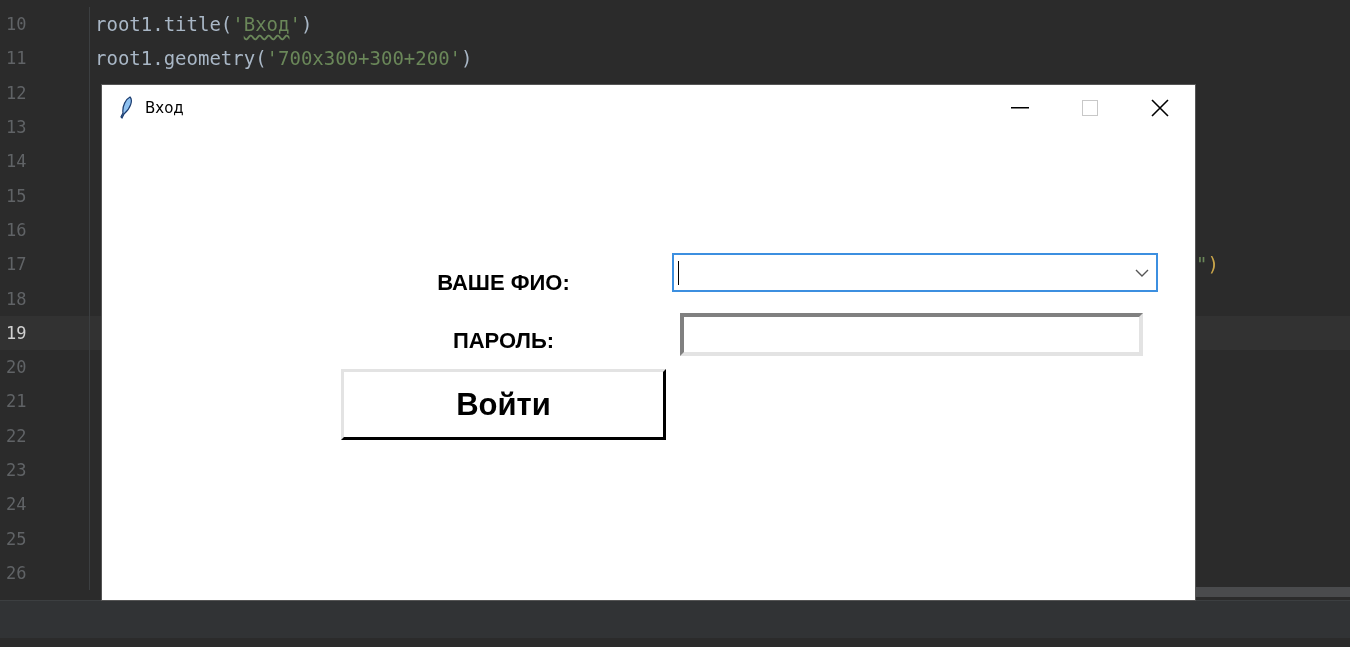  What do you see at coordinates (16, 92) in the screenshot?
I see `line-number: 12` at bounding box center [16, 92].